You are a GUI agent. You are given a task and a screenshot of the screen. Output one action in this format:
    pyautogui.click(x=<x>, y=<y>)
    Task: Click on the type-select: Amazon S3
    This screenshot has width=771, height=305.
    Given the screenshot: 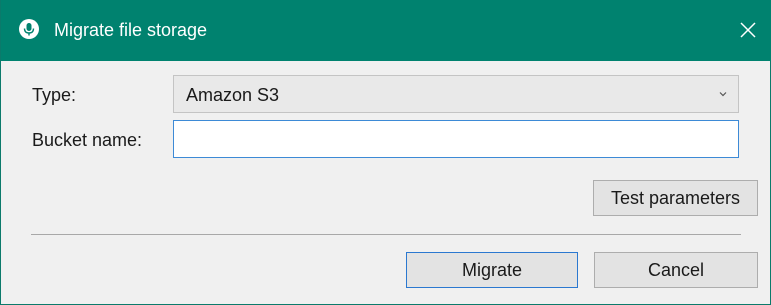 What is the action you would take?
    pyautogui.click(x=456, y=94)
    